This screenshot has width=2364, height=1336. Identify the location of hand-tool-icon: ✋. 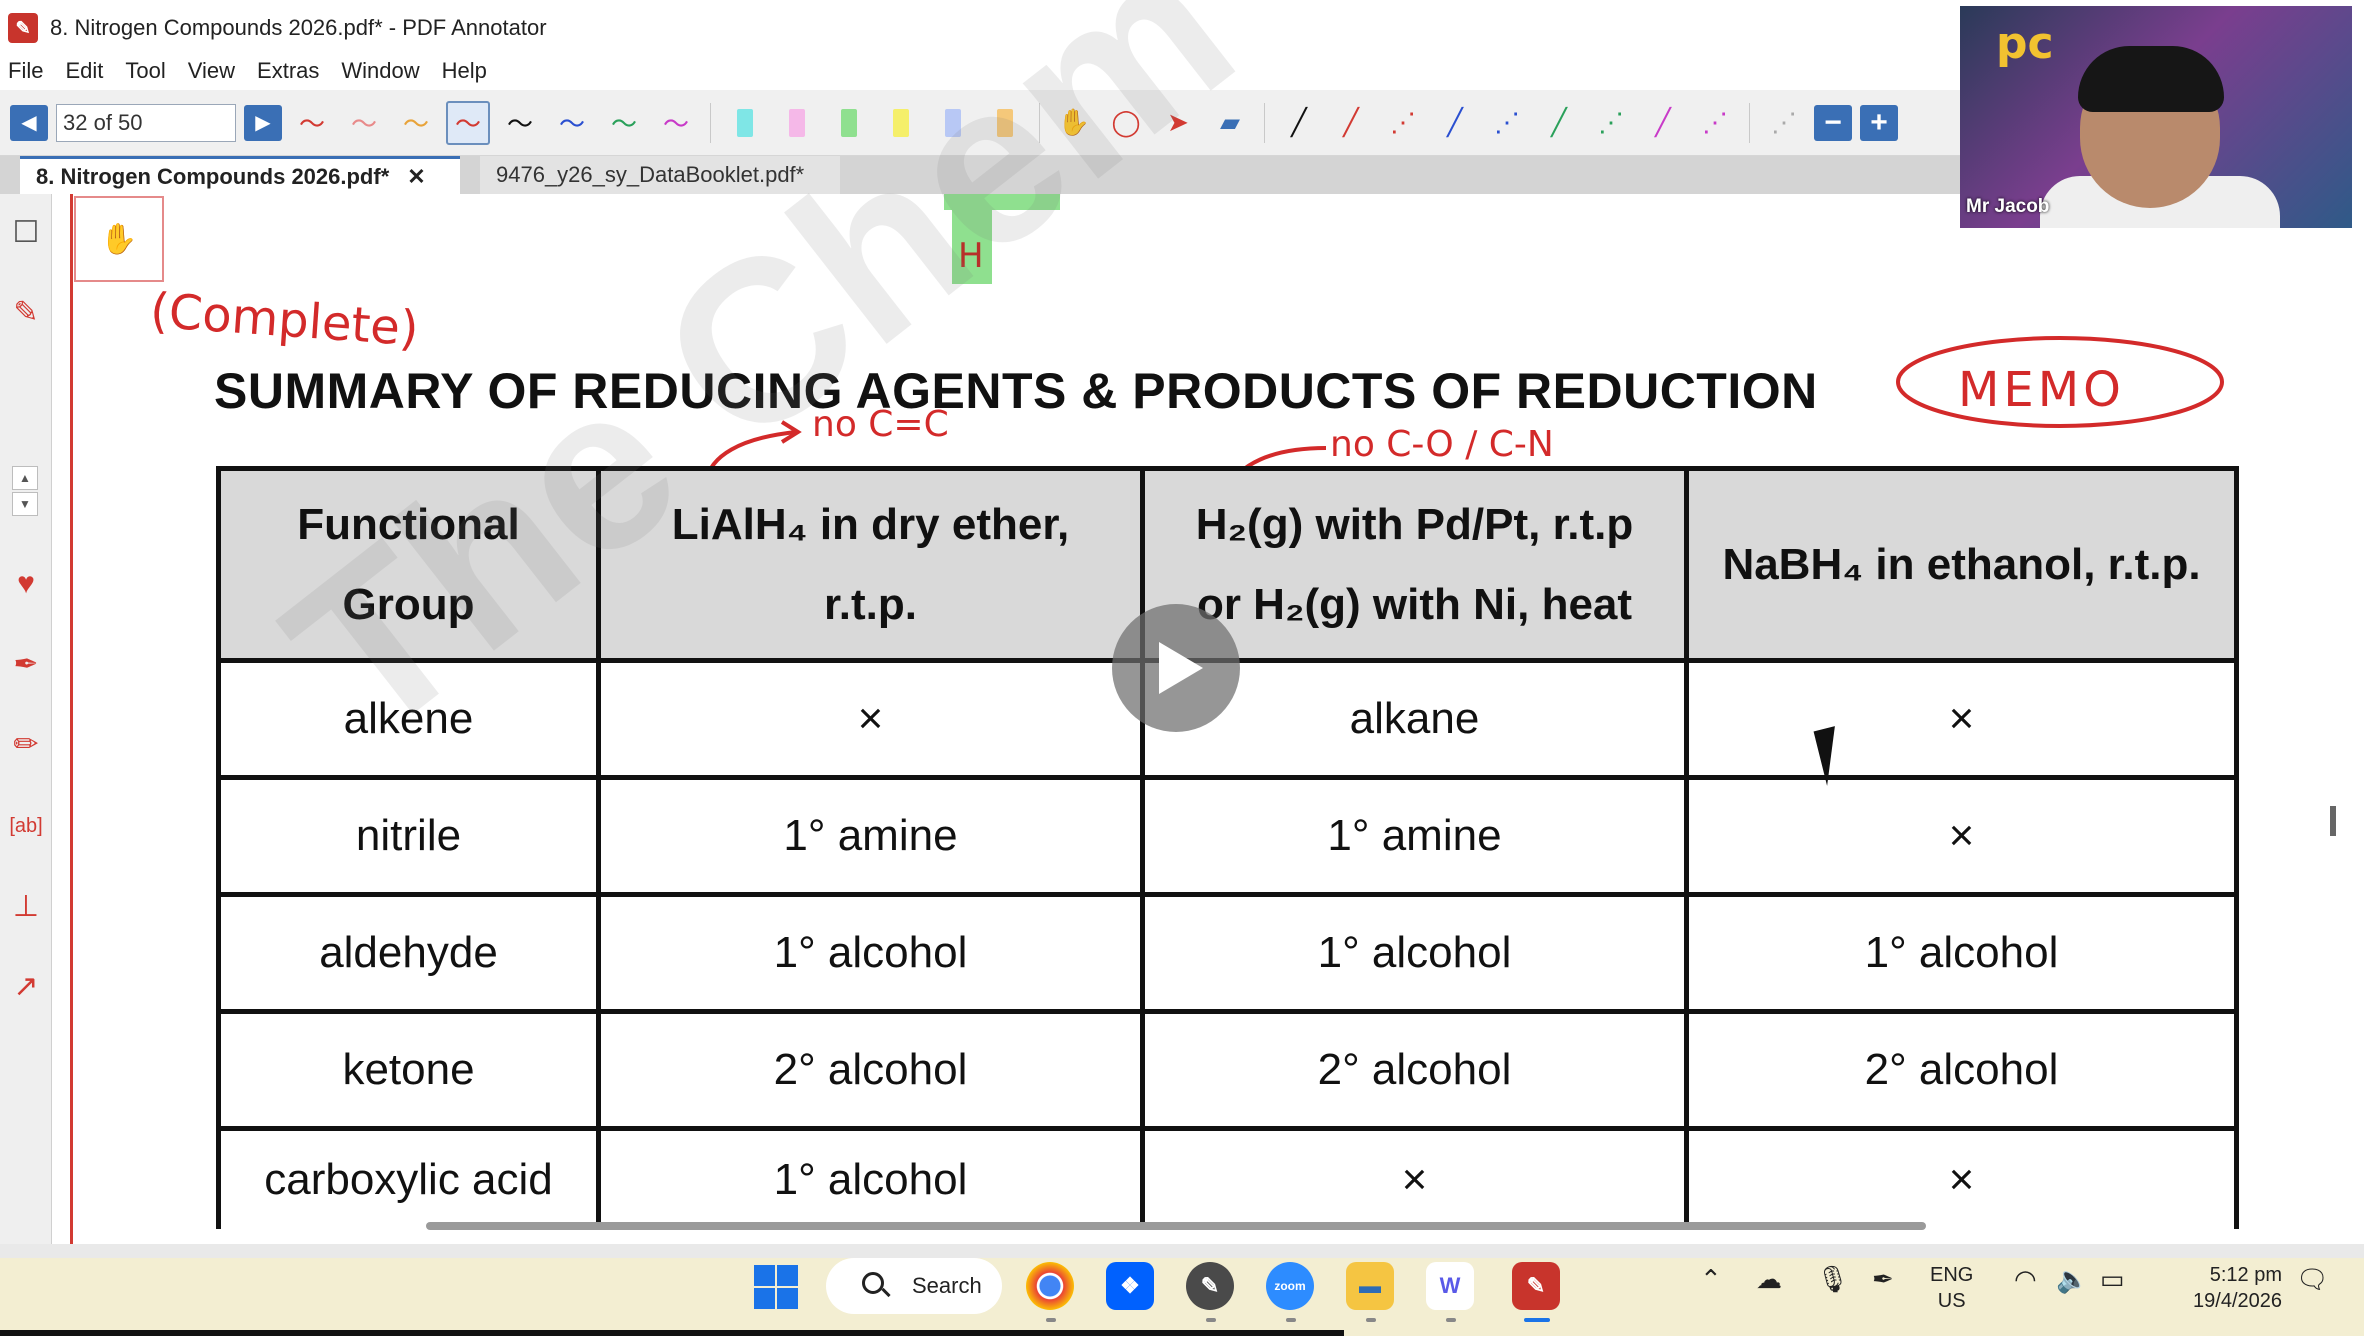
(1074, 123).